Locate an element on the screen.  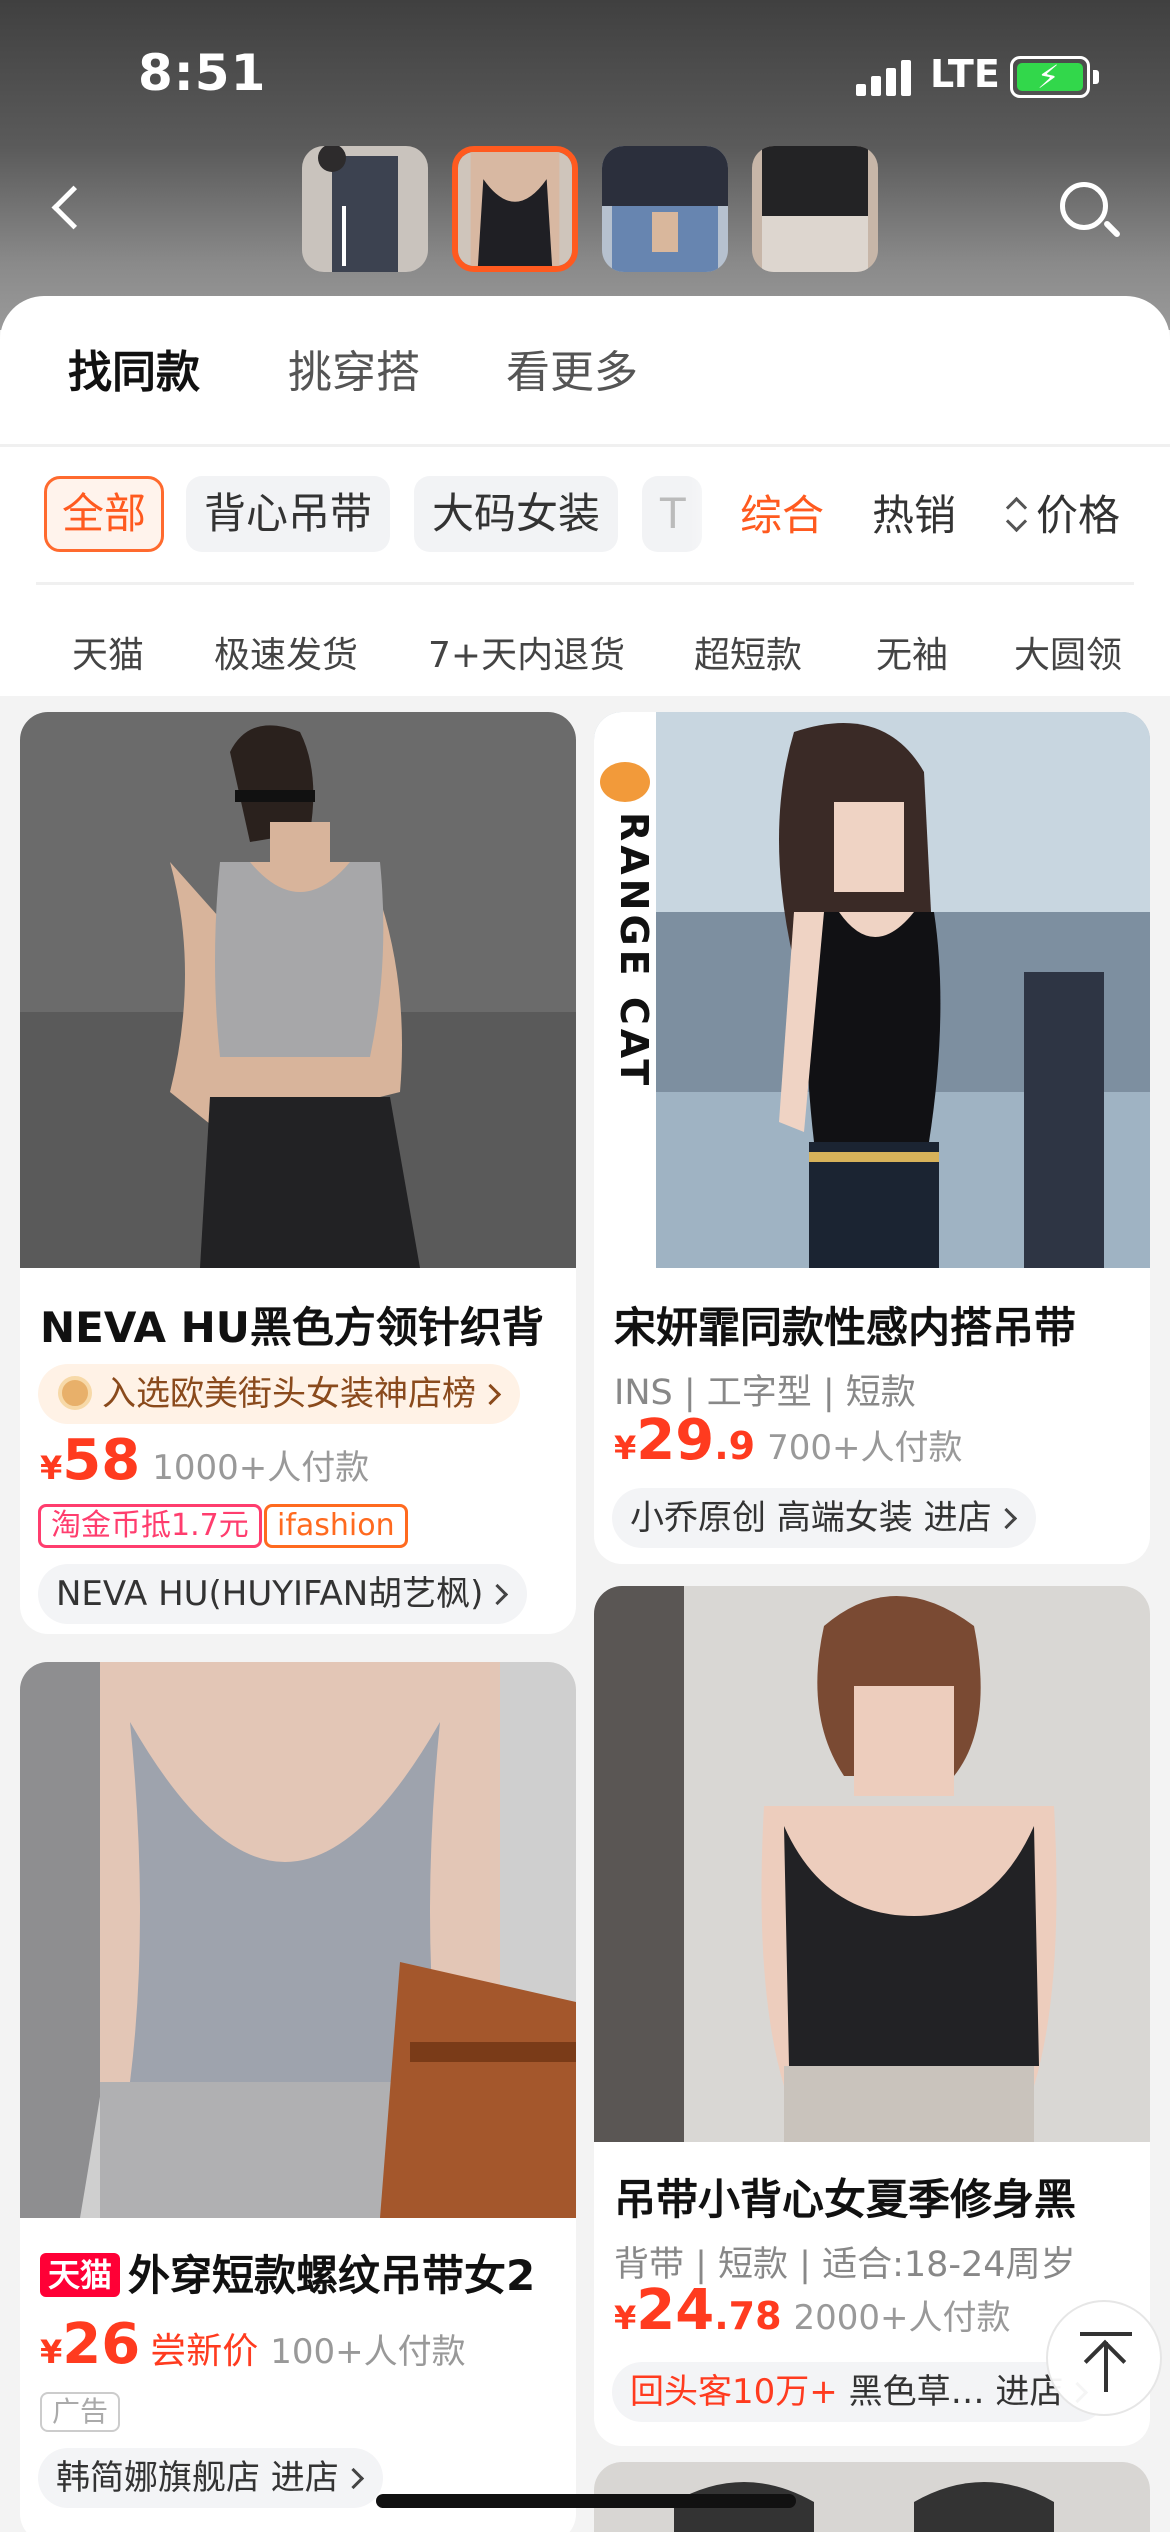
search-button is located at coordinates (1090, 212).